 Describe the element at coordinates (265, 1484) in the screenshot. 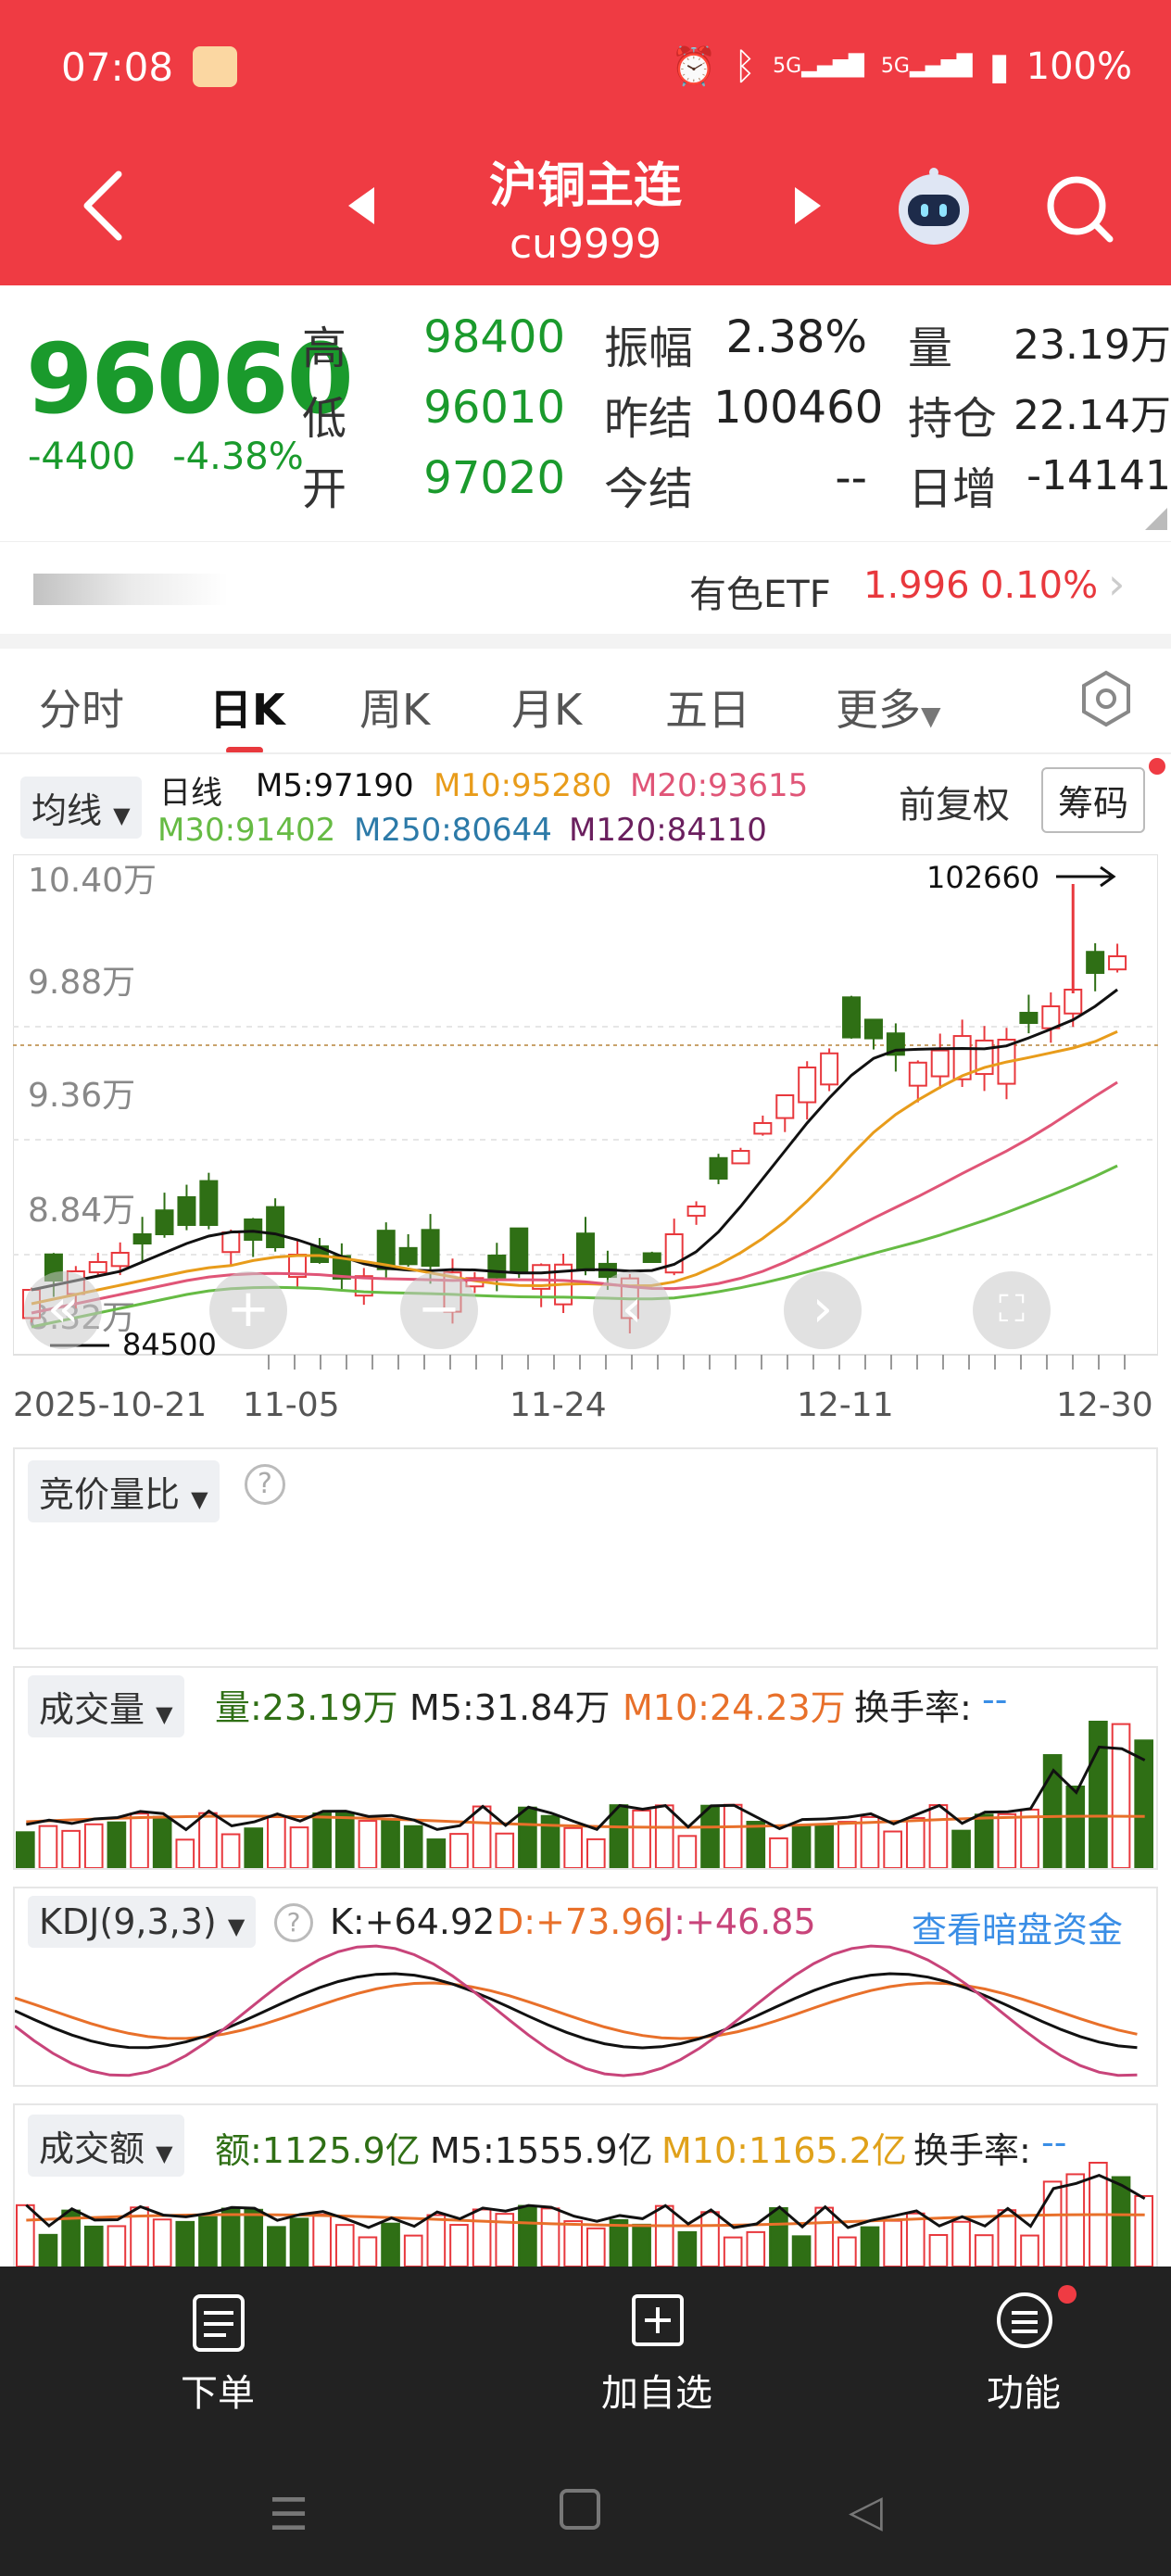

I see `help-icon: ?` at that location.